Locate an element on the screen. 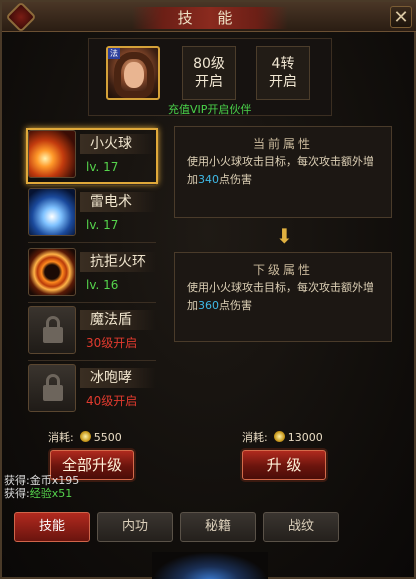  skill-item-magic-shield: 魔法盾 30级开启 is located at coordinates (92, 335).